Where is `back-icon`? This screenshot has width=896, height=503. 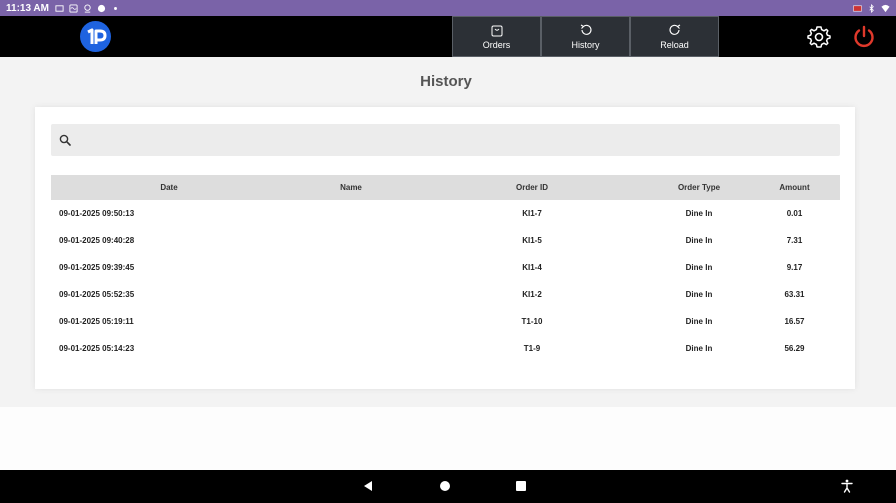
back-icon is located at coordinates (368, 486).